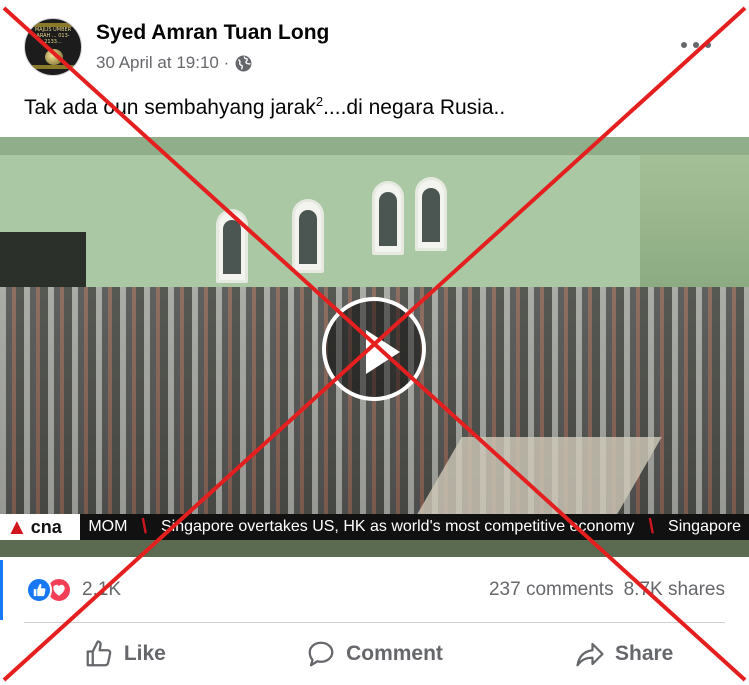  What do you see at coordinates (162, 63) in the screenshot?
I see `post-timestamp: 30 April at 19:10 ·` at bounding box center [162, 63].